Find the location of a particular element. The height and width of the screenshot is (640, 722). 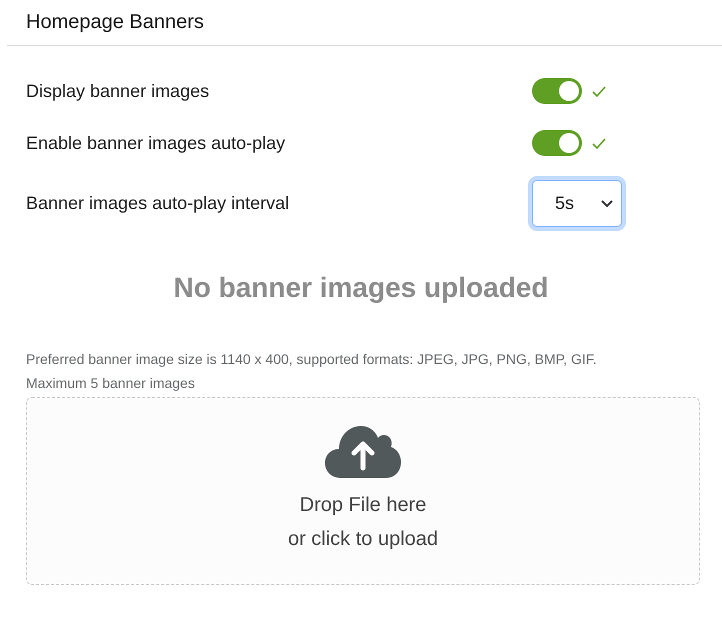

dropzone-text: or click to upload is located at coordinates (363, 539).